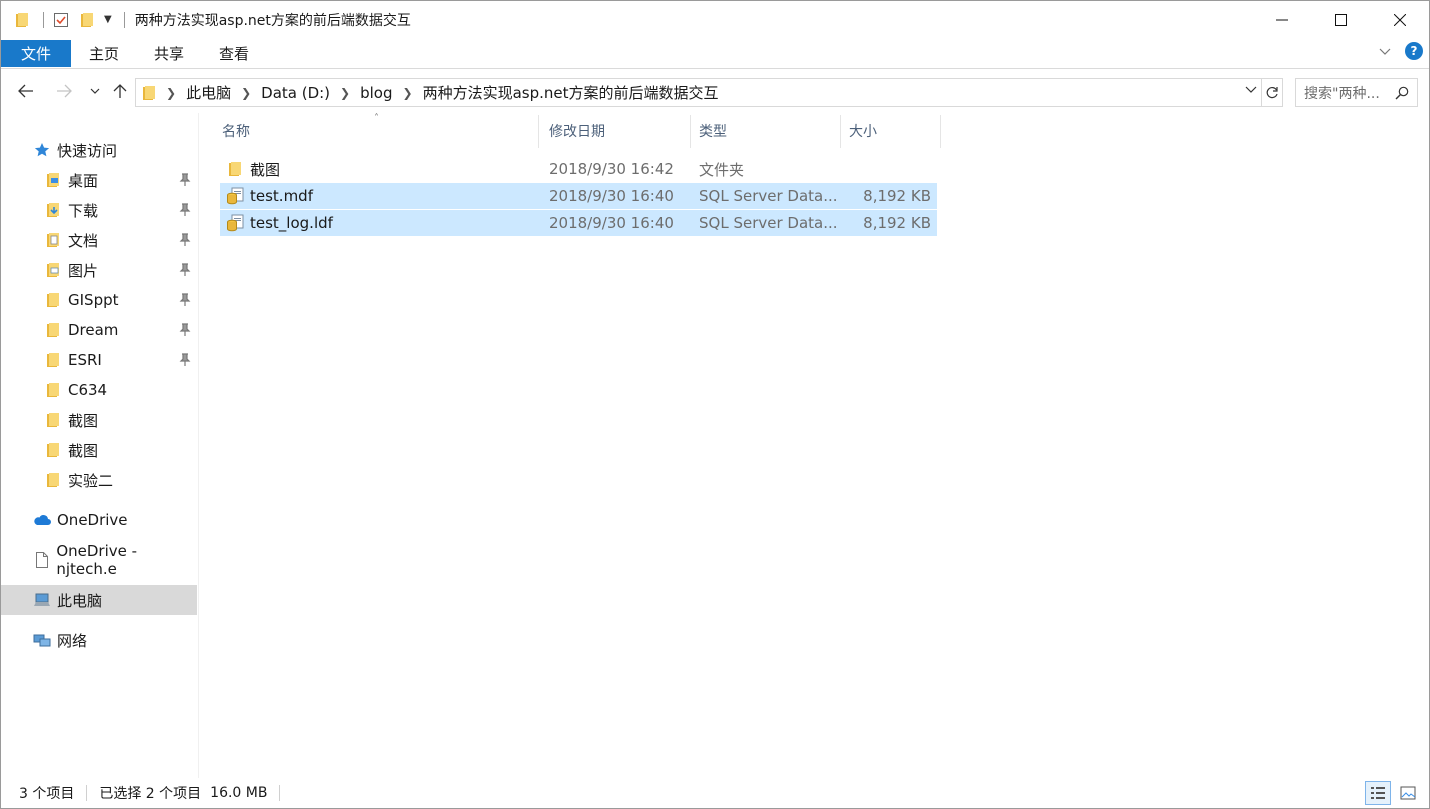  I want to click on expand-ribbon-icon, so click(1385, 51).